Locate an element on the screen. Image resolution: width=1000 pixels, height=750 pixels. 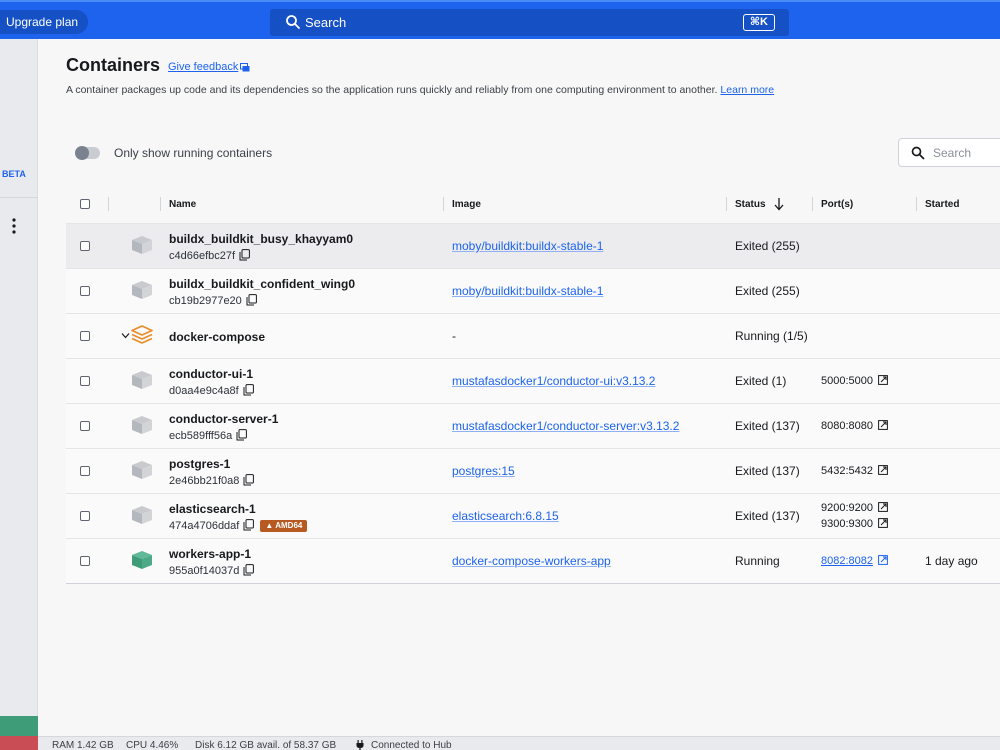
status-text: Exited (255) is located at coordinates (767, 291).